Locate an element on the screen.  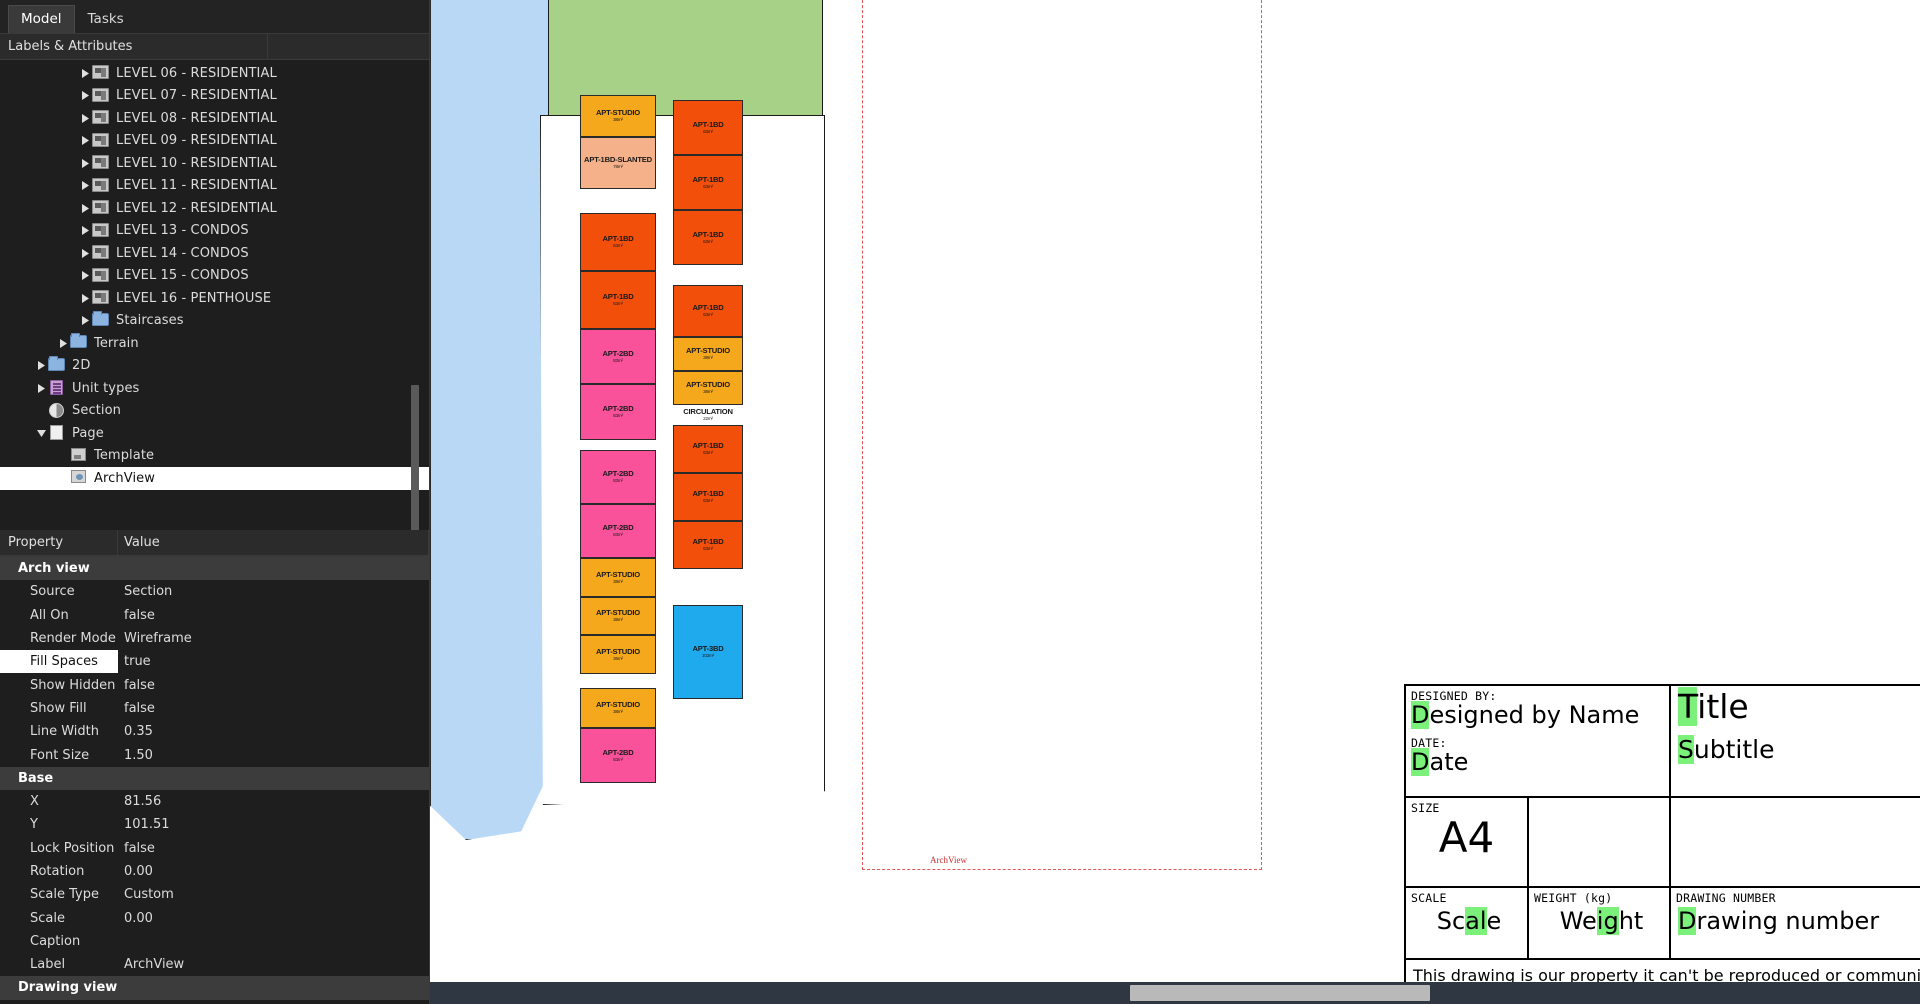
property-row: Label ArchView is located at coordinates (214, 964).